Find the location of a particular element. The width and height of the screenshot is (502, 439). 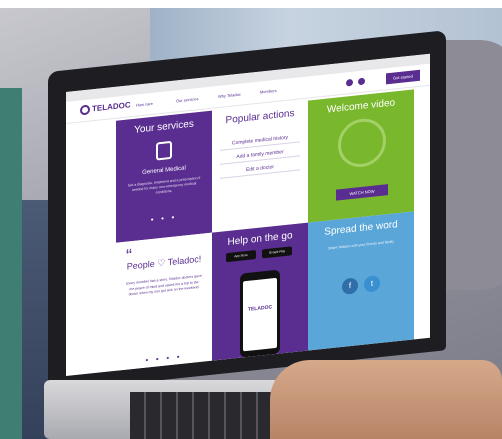

twitter-icon: t is located at coordinates (372, 283).